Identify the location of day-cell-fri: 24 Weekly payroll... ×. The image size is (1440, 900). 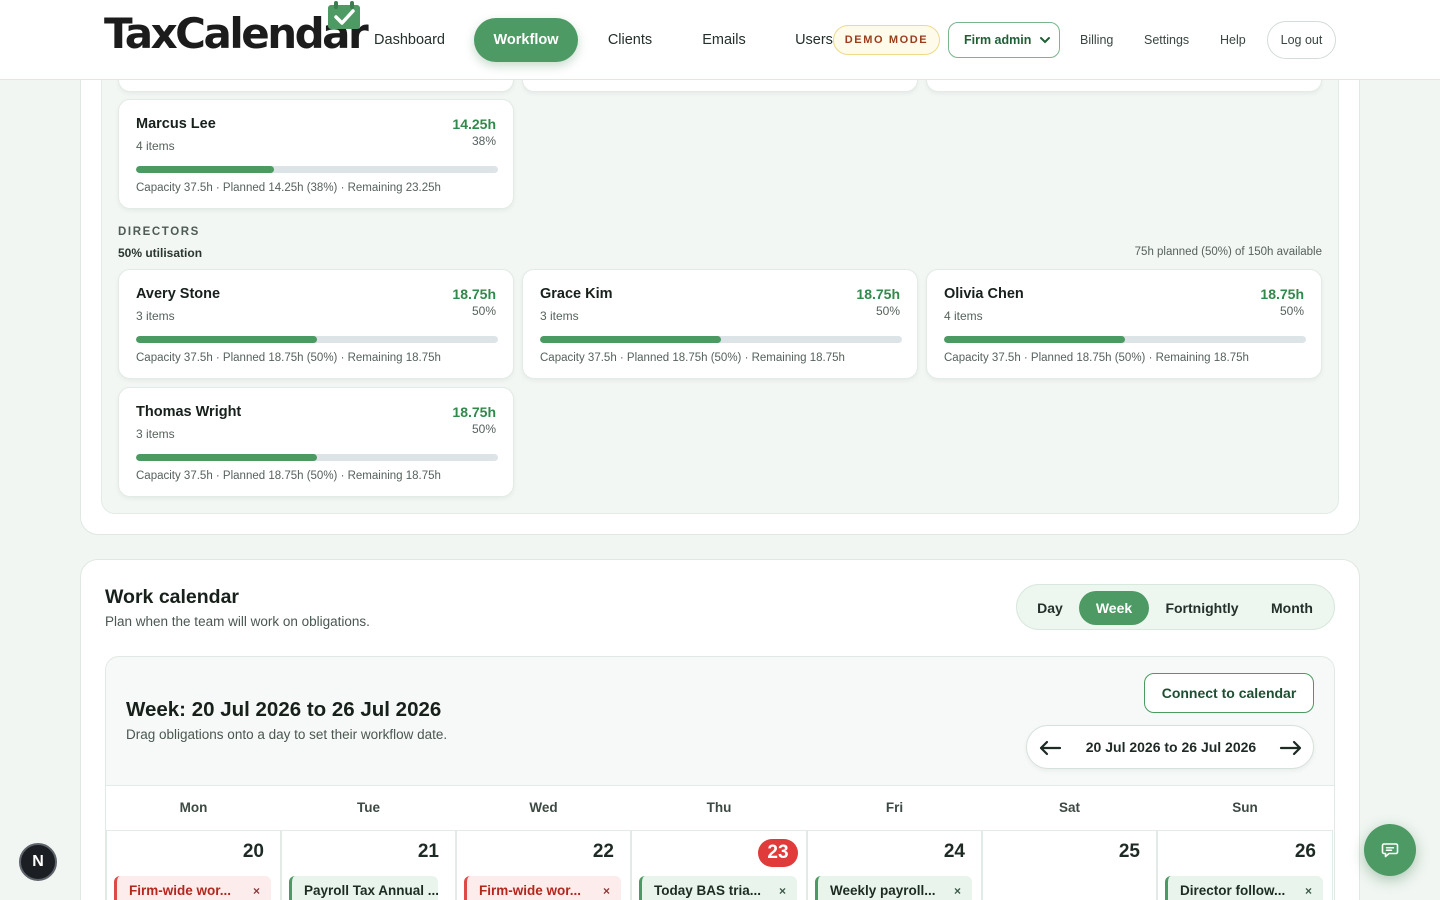
(894, 865).